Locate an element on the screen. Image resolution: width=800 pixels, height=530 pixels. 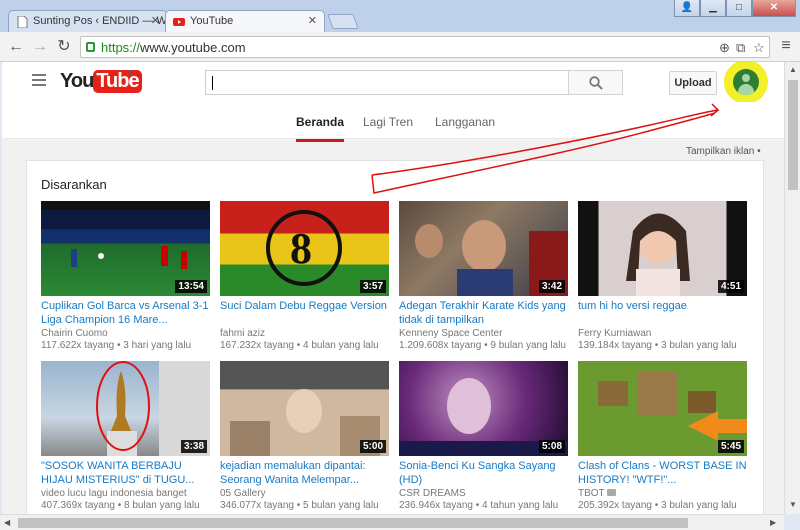
video-duration: 4:51 is located at coordinates (730, 286).